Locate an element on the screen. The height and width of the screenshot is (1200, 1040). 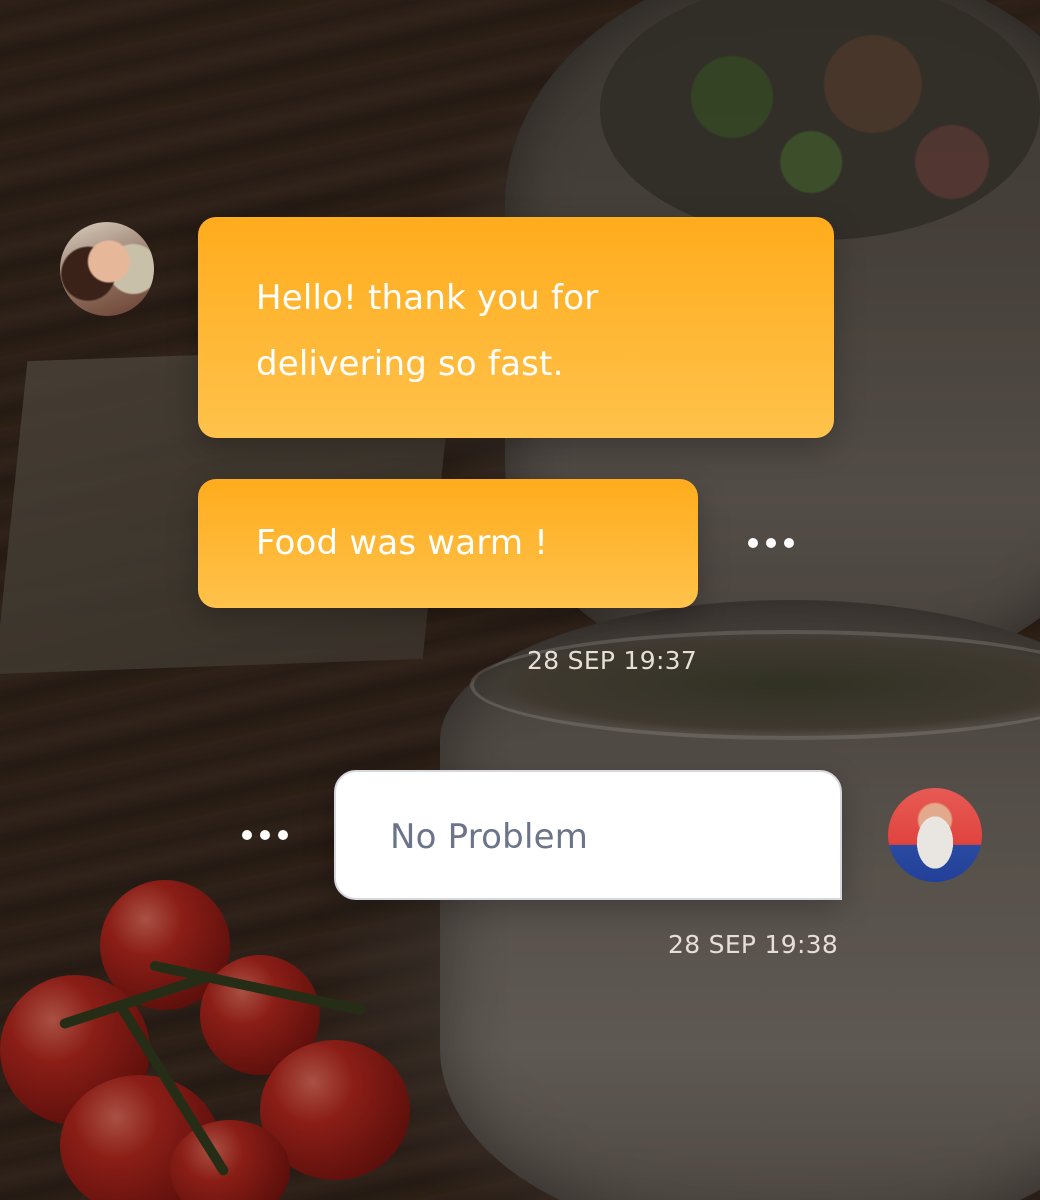
message-timestamp: 28 SEP 19:37 is located at coordinates (612, 660).